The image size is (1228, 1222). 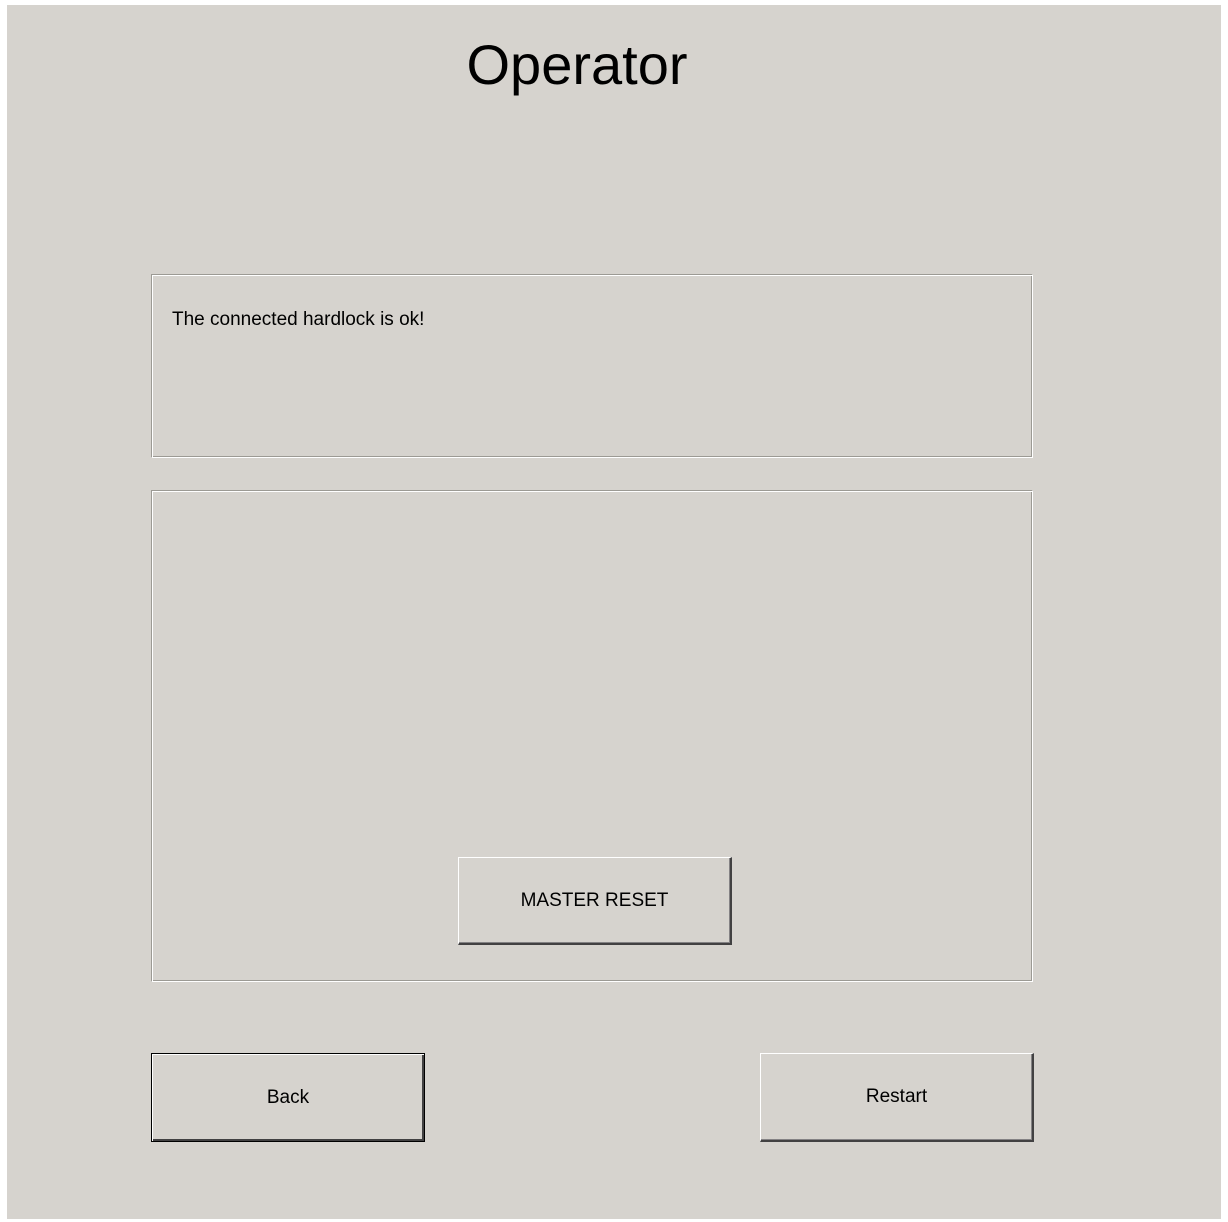 I want to click on back-button: Back, so click(x=288, y=1097).